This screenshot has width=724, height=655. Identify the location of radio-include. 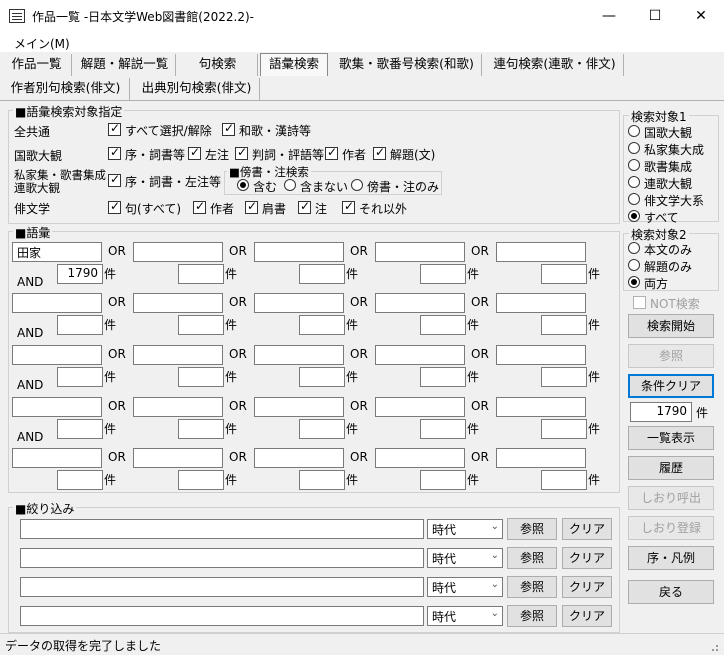
(243, 185).